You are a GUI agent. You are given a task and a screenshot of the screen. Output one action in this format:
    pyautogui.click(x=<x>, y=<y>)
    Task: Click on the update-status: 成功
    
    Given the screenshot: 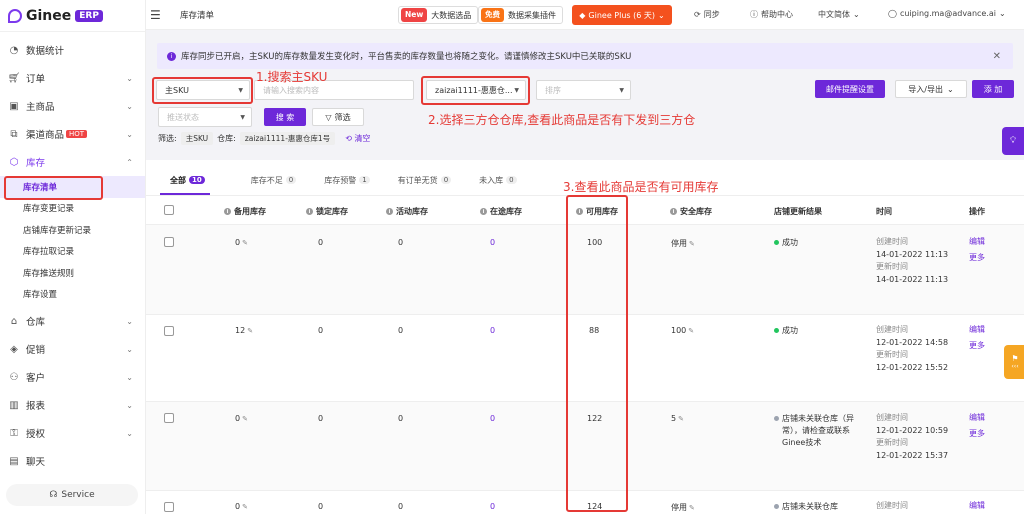 What is the action you would take?
    pyautogui.click(x=819, y=331)
    